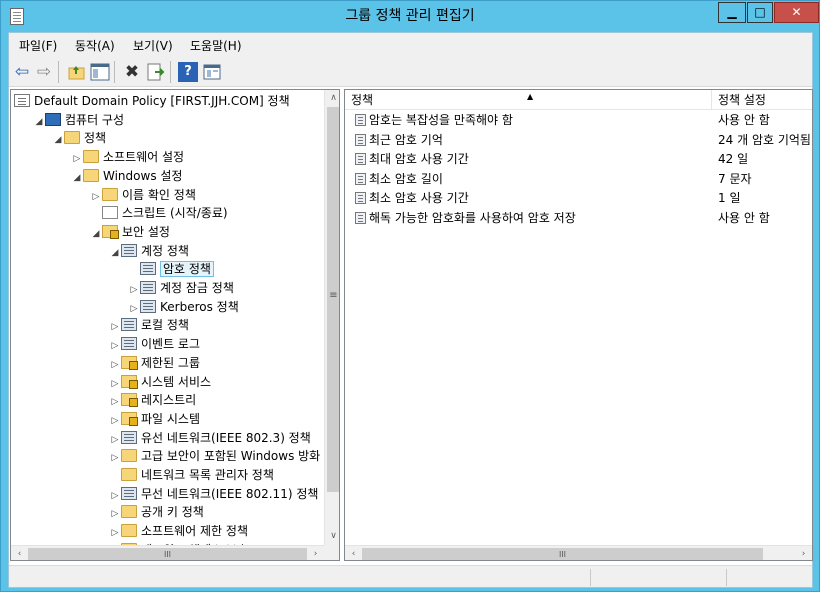 The height and width of the screenshot is (596, 820). What do you see at coordinates (142, 176) in the screenshot?
I see `tree-node-label: Windows 설정` at bounding box center [142, 176].